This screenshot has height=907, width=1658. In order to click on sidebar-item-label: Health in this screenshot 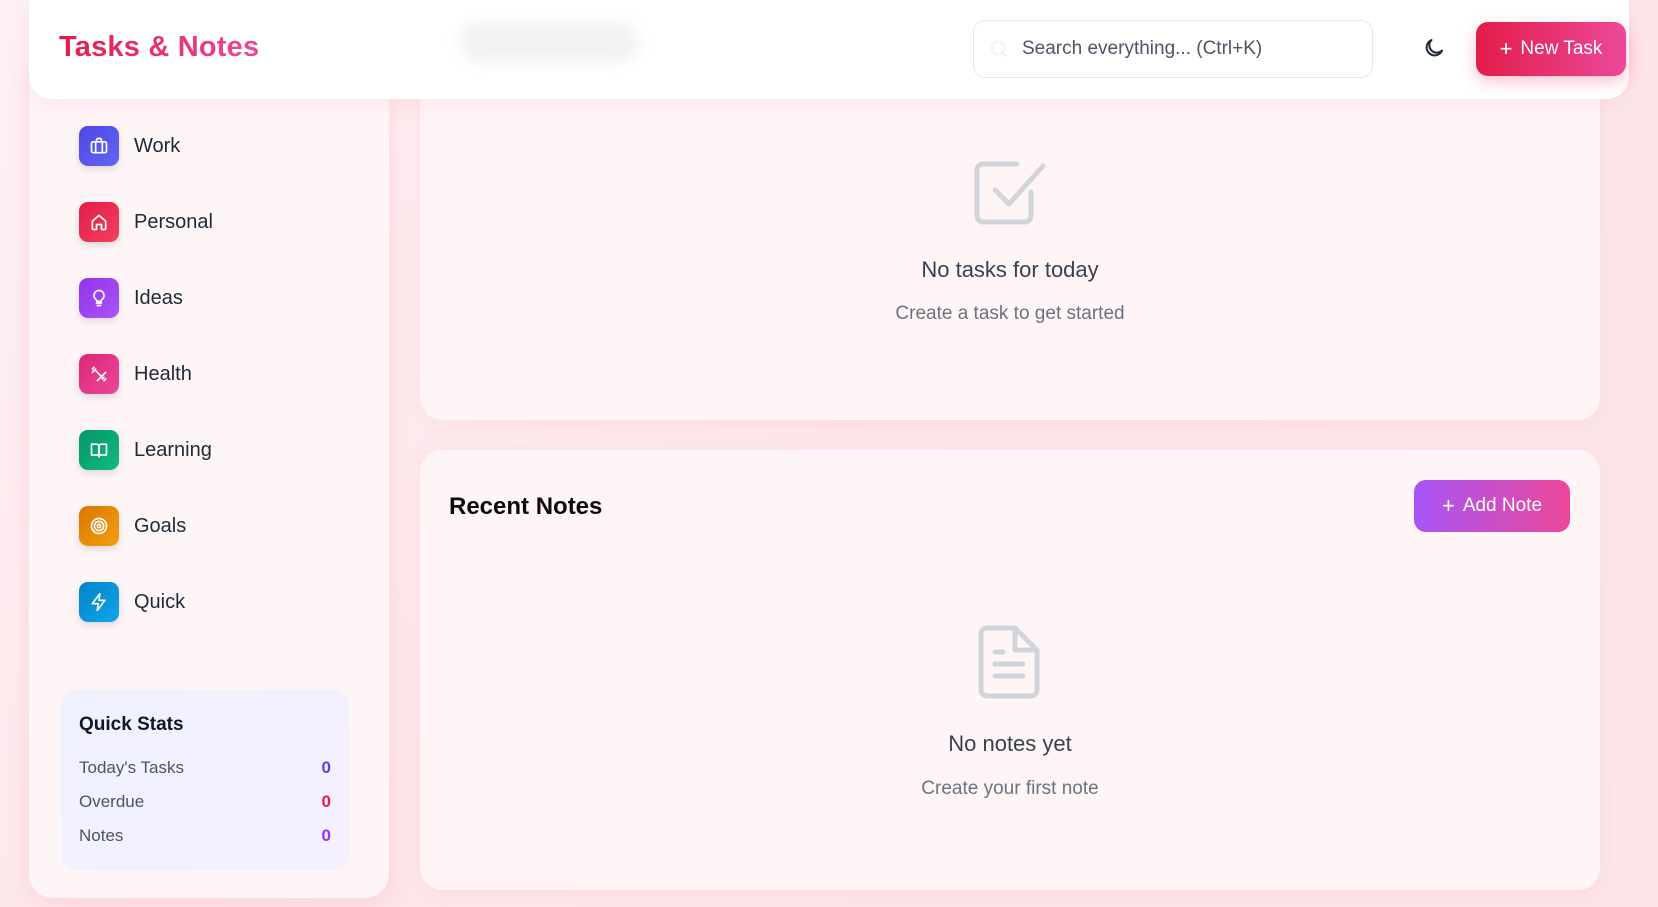, I will do `click(163, 373)`.